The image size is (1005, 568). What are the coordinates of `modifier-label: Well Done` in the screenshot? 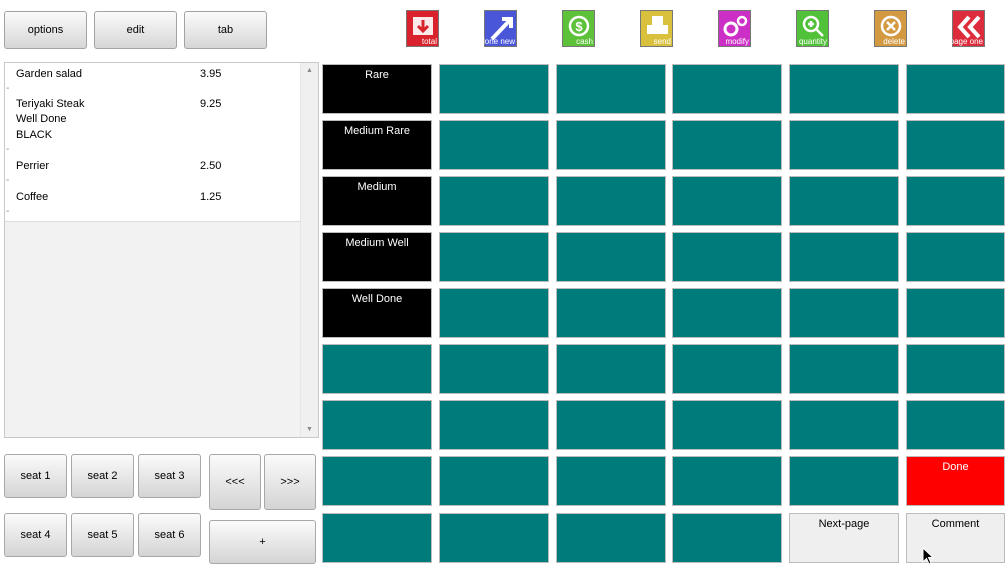 It's located at (377, 299).